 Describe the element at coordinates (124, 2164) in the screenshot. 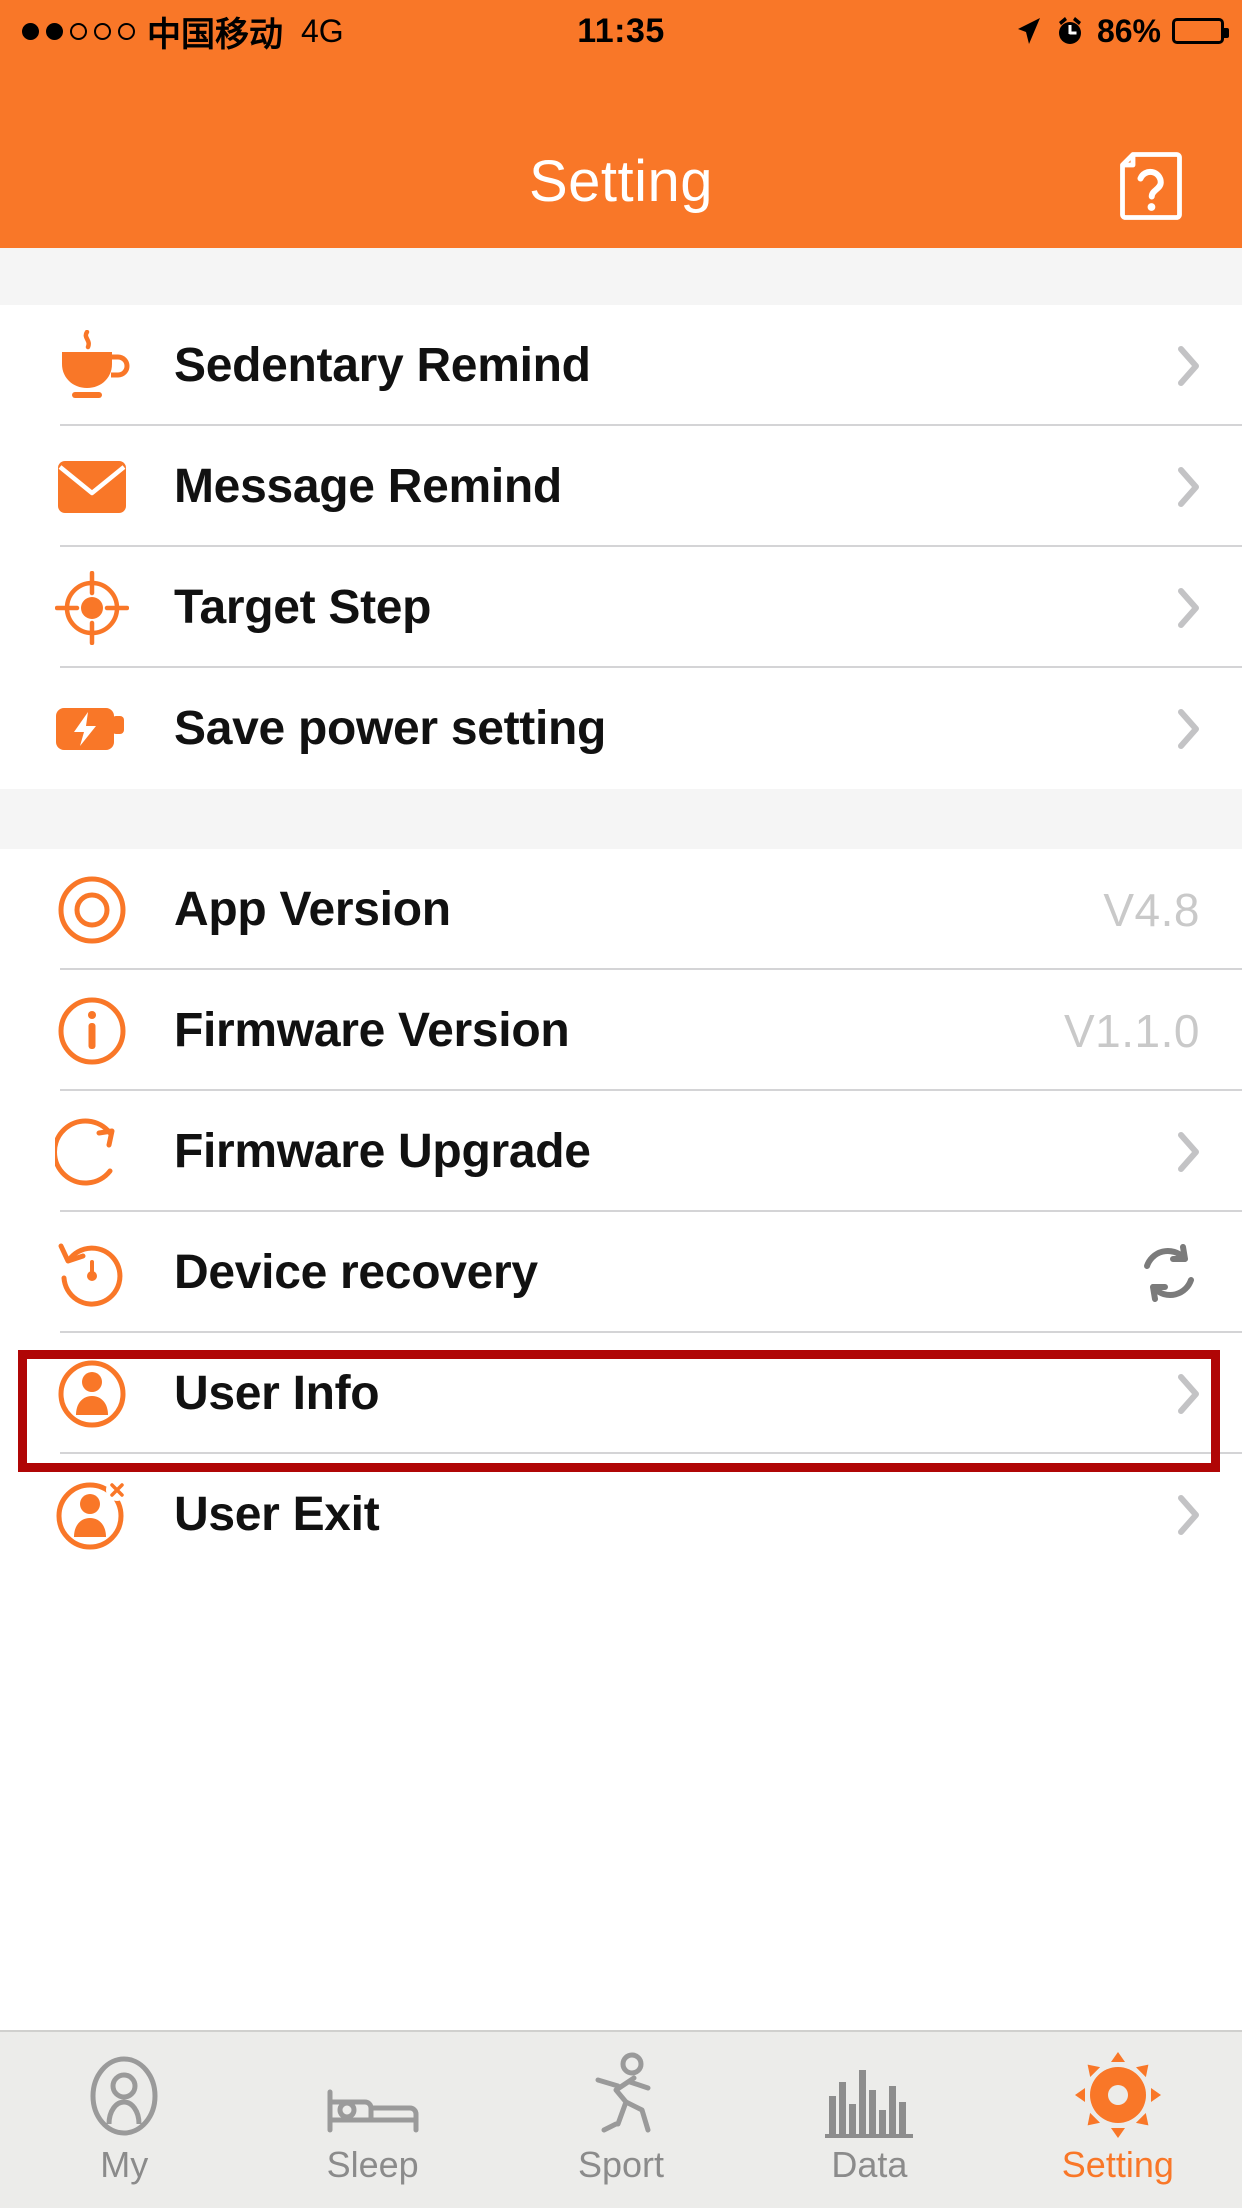

I see `tab-label: My` at that location.